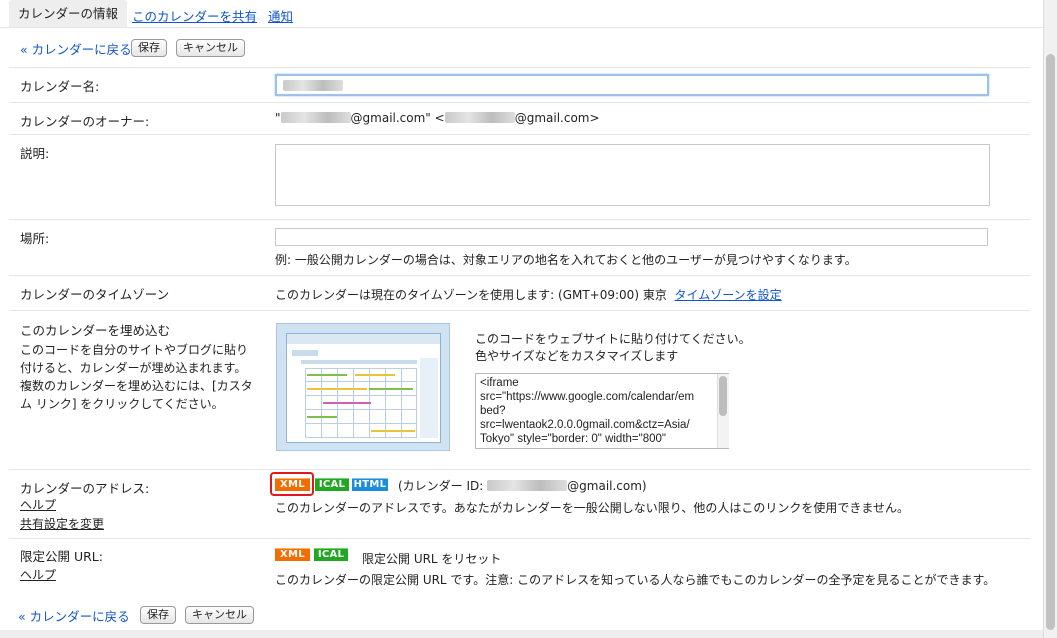 This screenshot has height=638, width=1057. What do you see at coordinates (723, 411) in the screenshot?
I see `code-scrollbar` at bounding box center [723, 411].